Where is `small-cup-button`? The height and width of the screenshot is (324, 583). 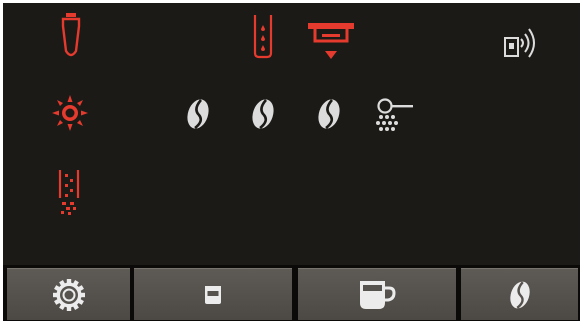
small-cup-button is located at coordinates (213, 294).